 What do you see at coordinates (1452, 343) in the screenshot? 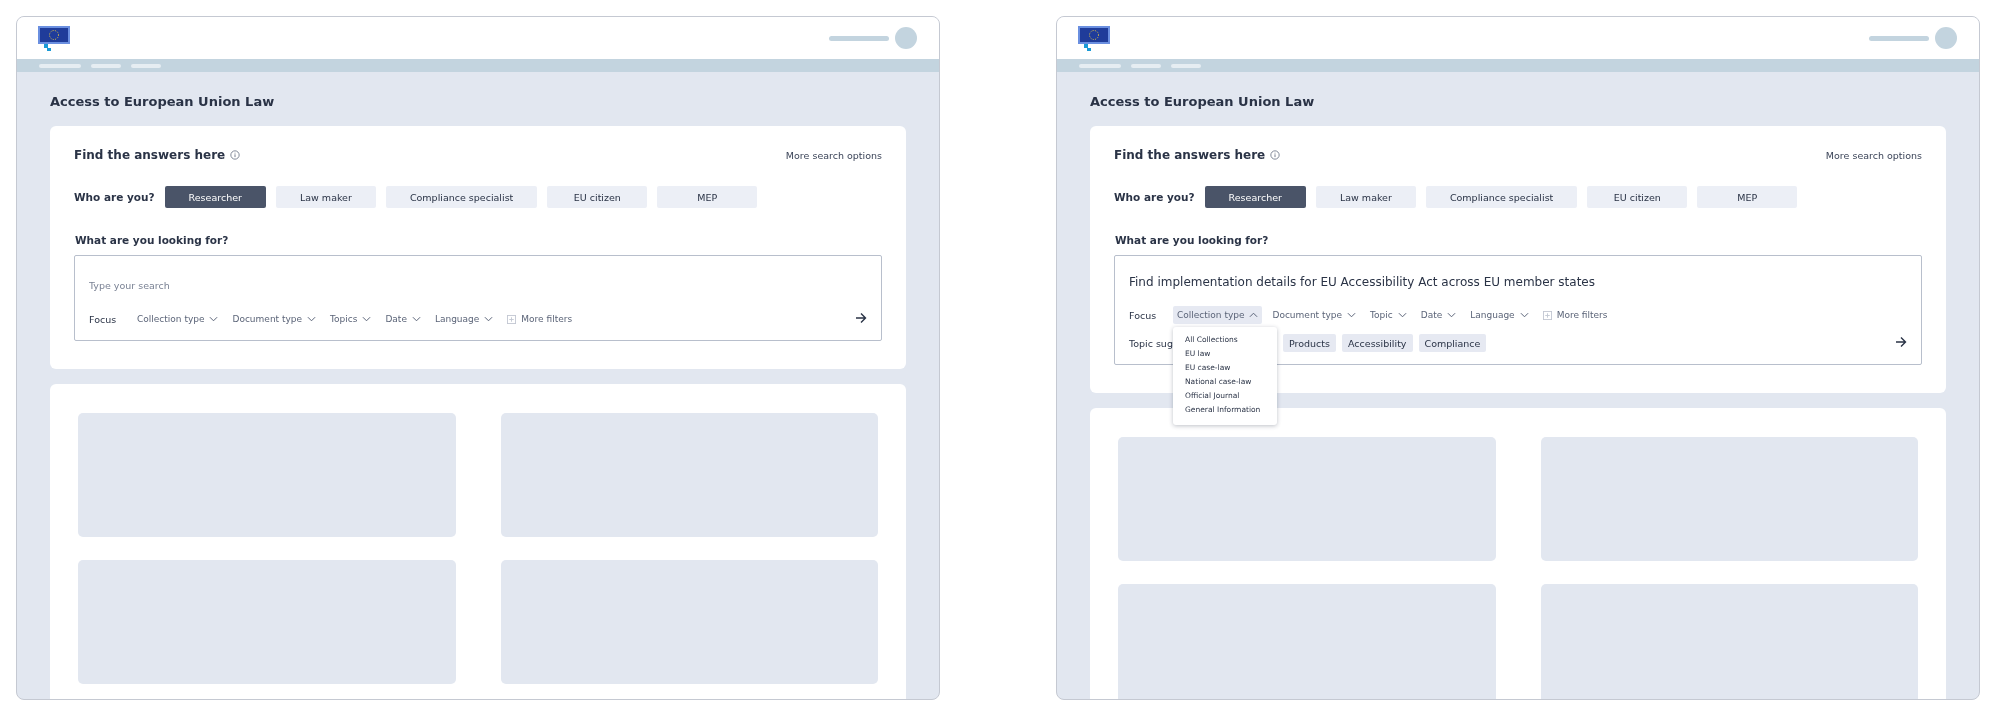
I see `topic-chip: Compliance` at bounding box center [1452, 343].